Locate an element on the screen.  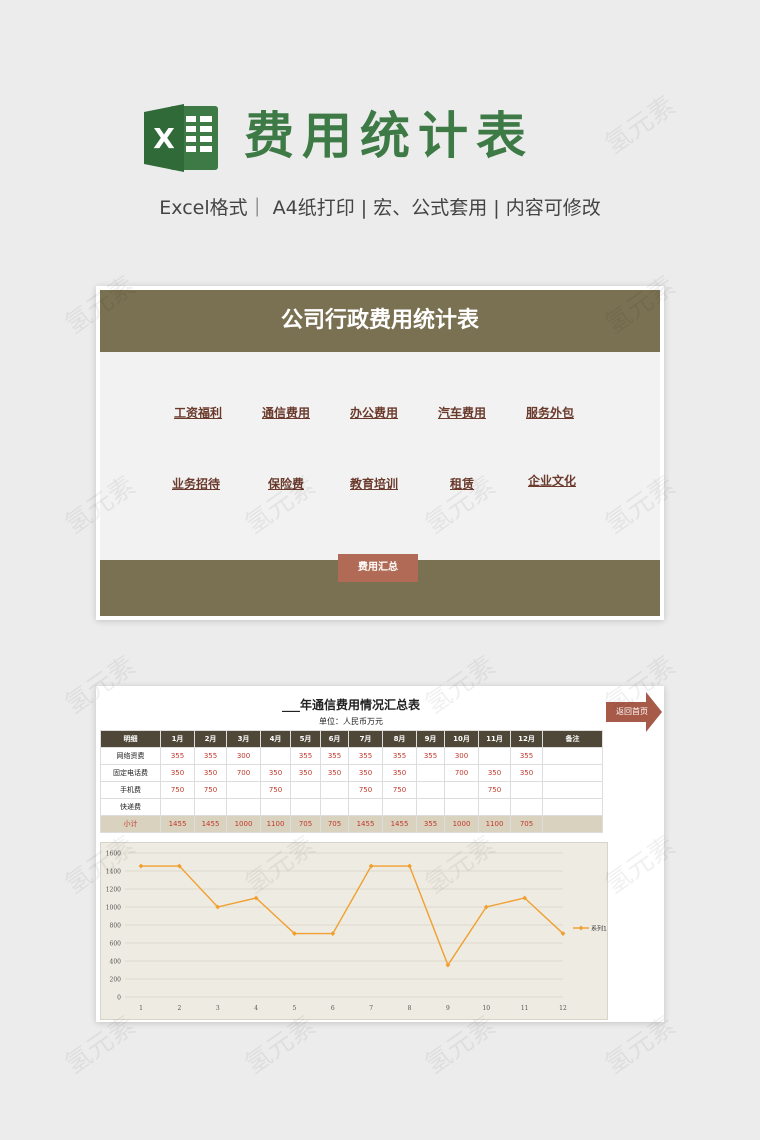
nav-link-salary: 工资福利 is located at coordinates (198, 412).